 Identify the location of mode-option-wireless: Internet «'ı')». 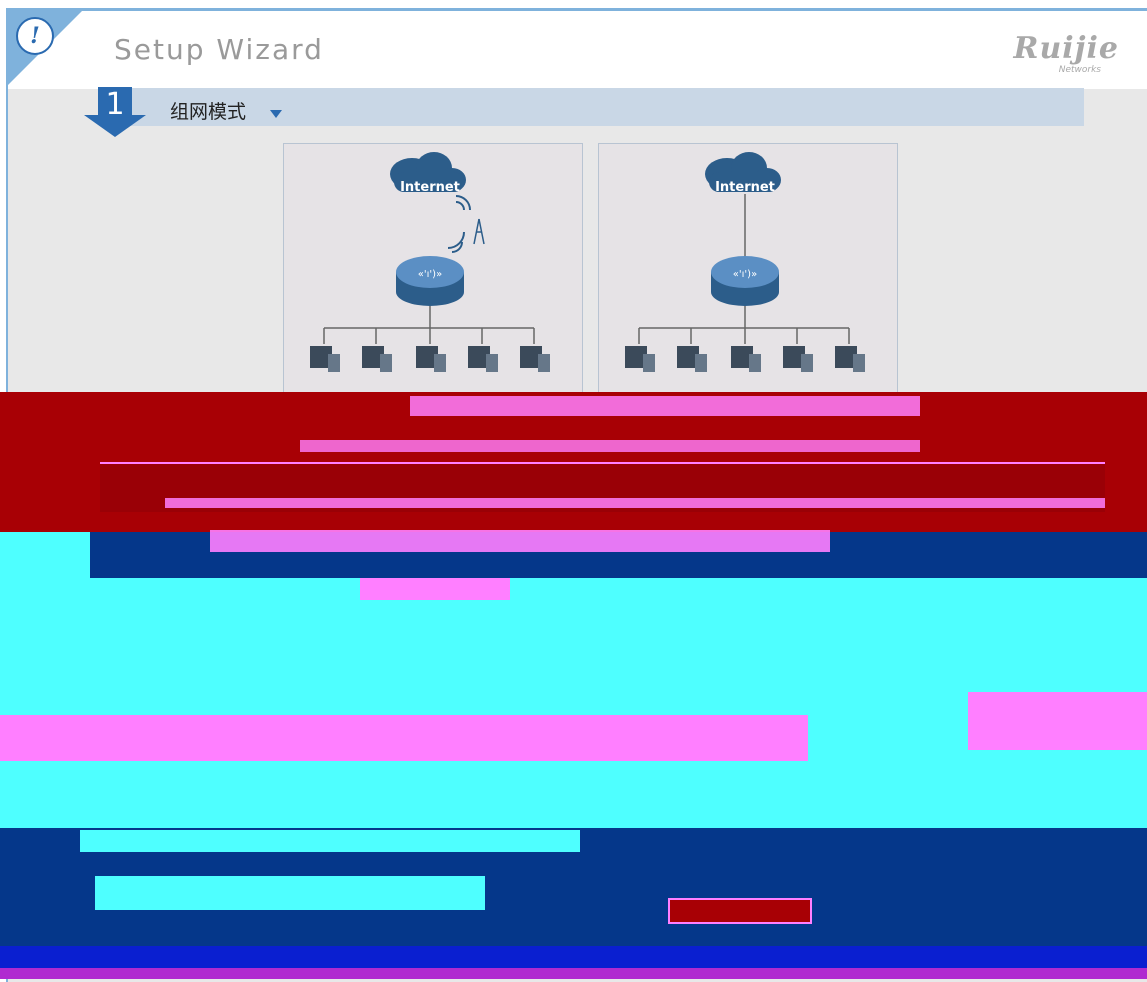
(433, 275).